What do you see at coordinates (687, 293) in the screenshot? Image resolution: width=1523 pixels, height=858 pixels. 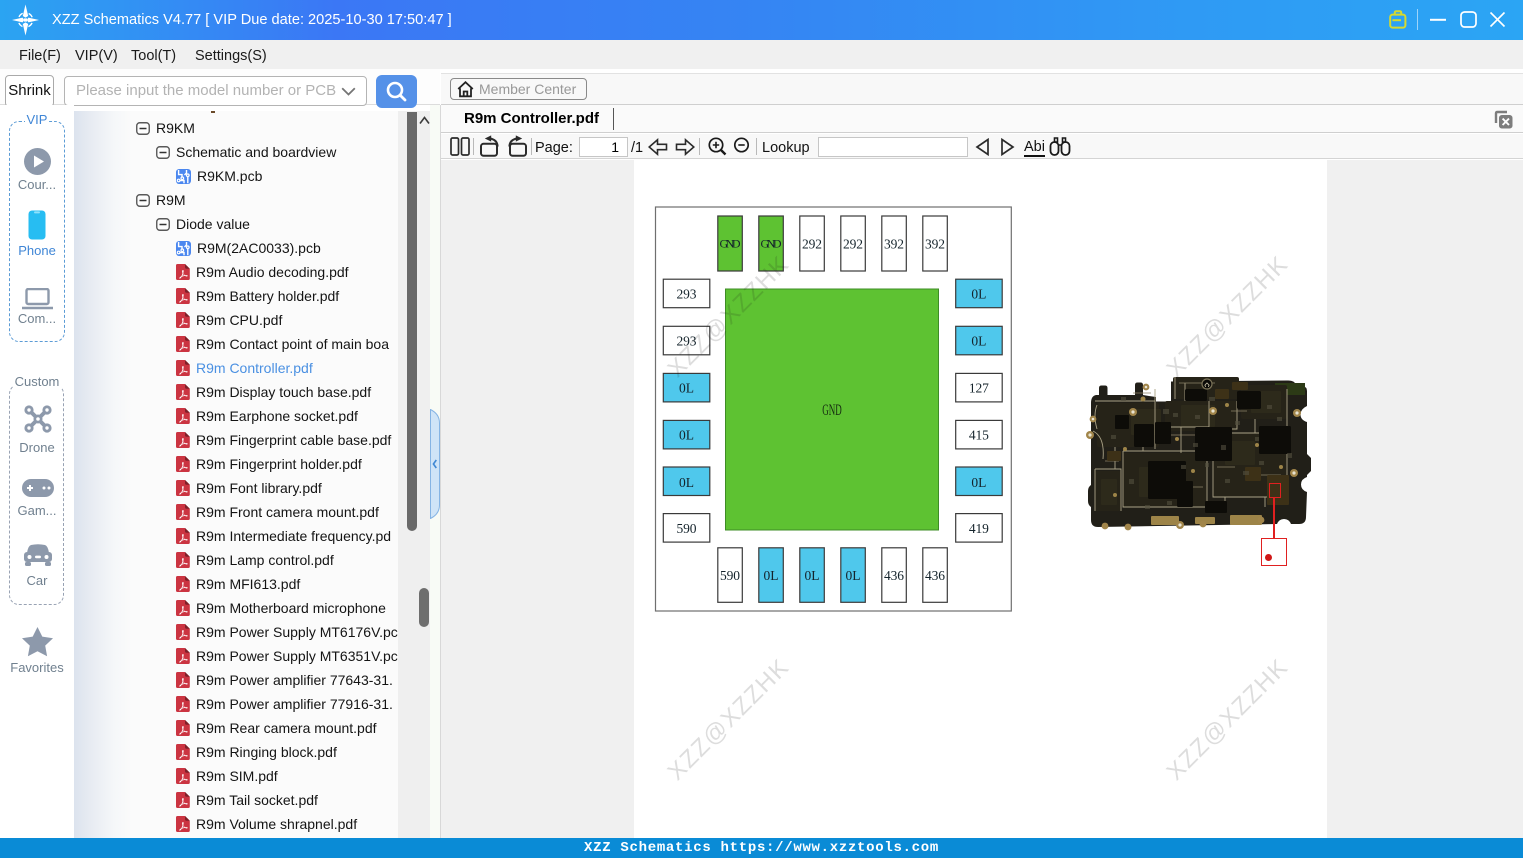 I see `svg-text: 293` at bounding box center [687, 293].